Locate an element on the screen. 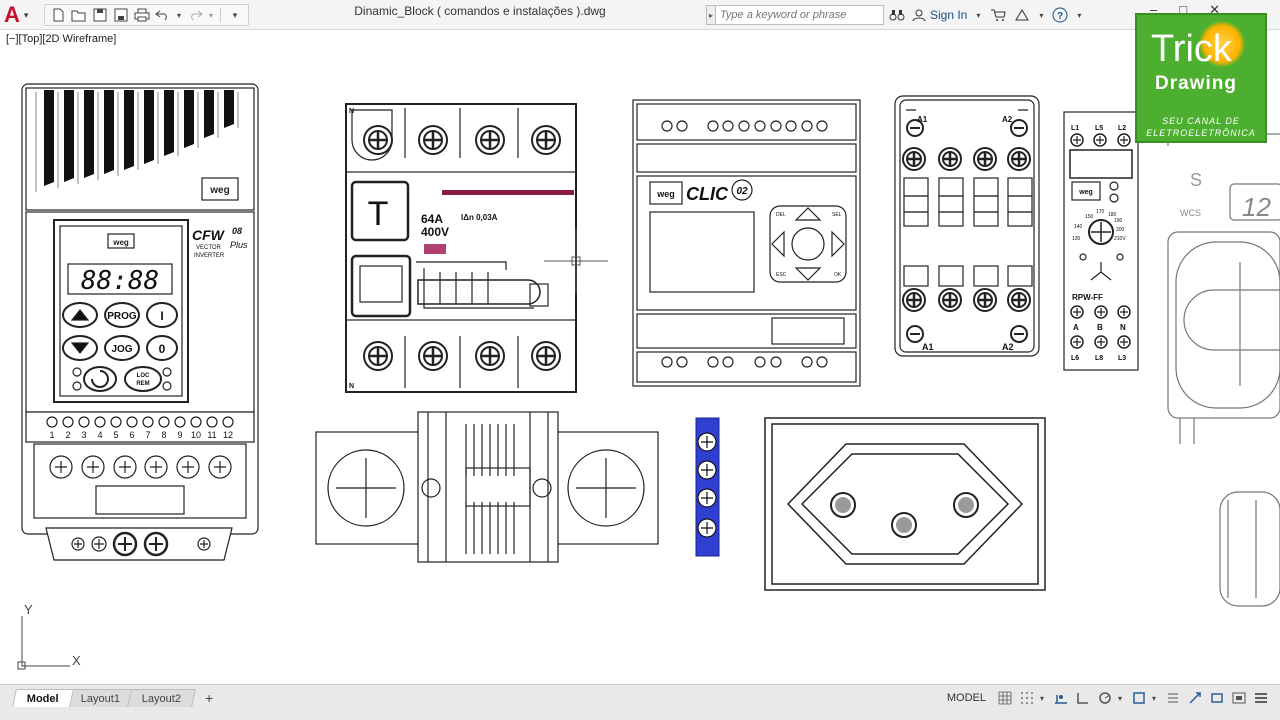 Image resolution: width=1280 pixels, height=720 pixels. sign-in-button: Sign In is located at coordinates (939, 15).